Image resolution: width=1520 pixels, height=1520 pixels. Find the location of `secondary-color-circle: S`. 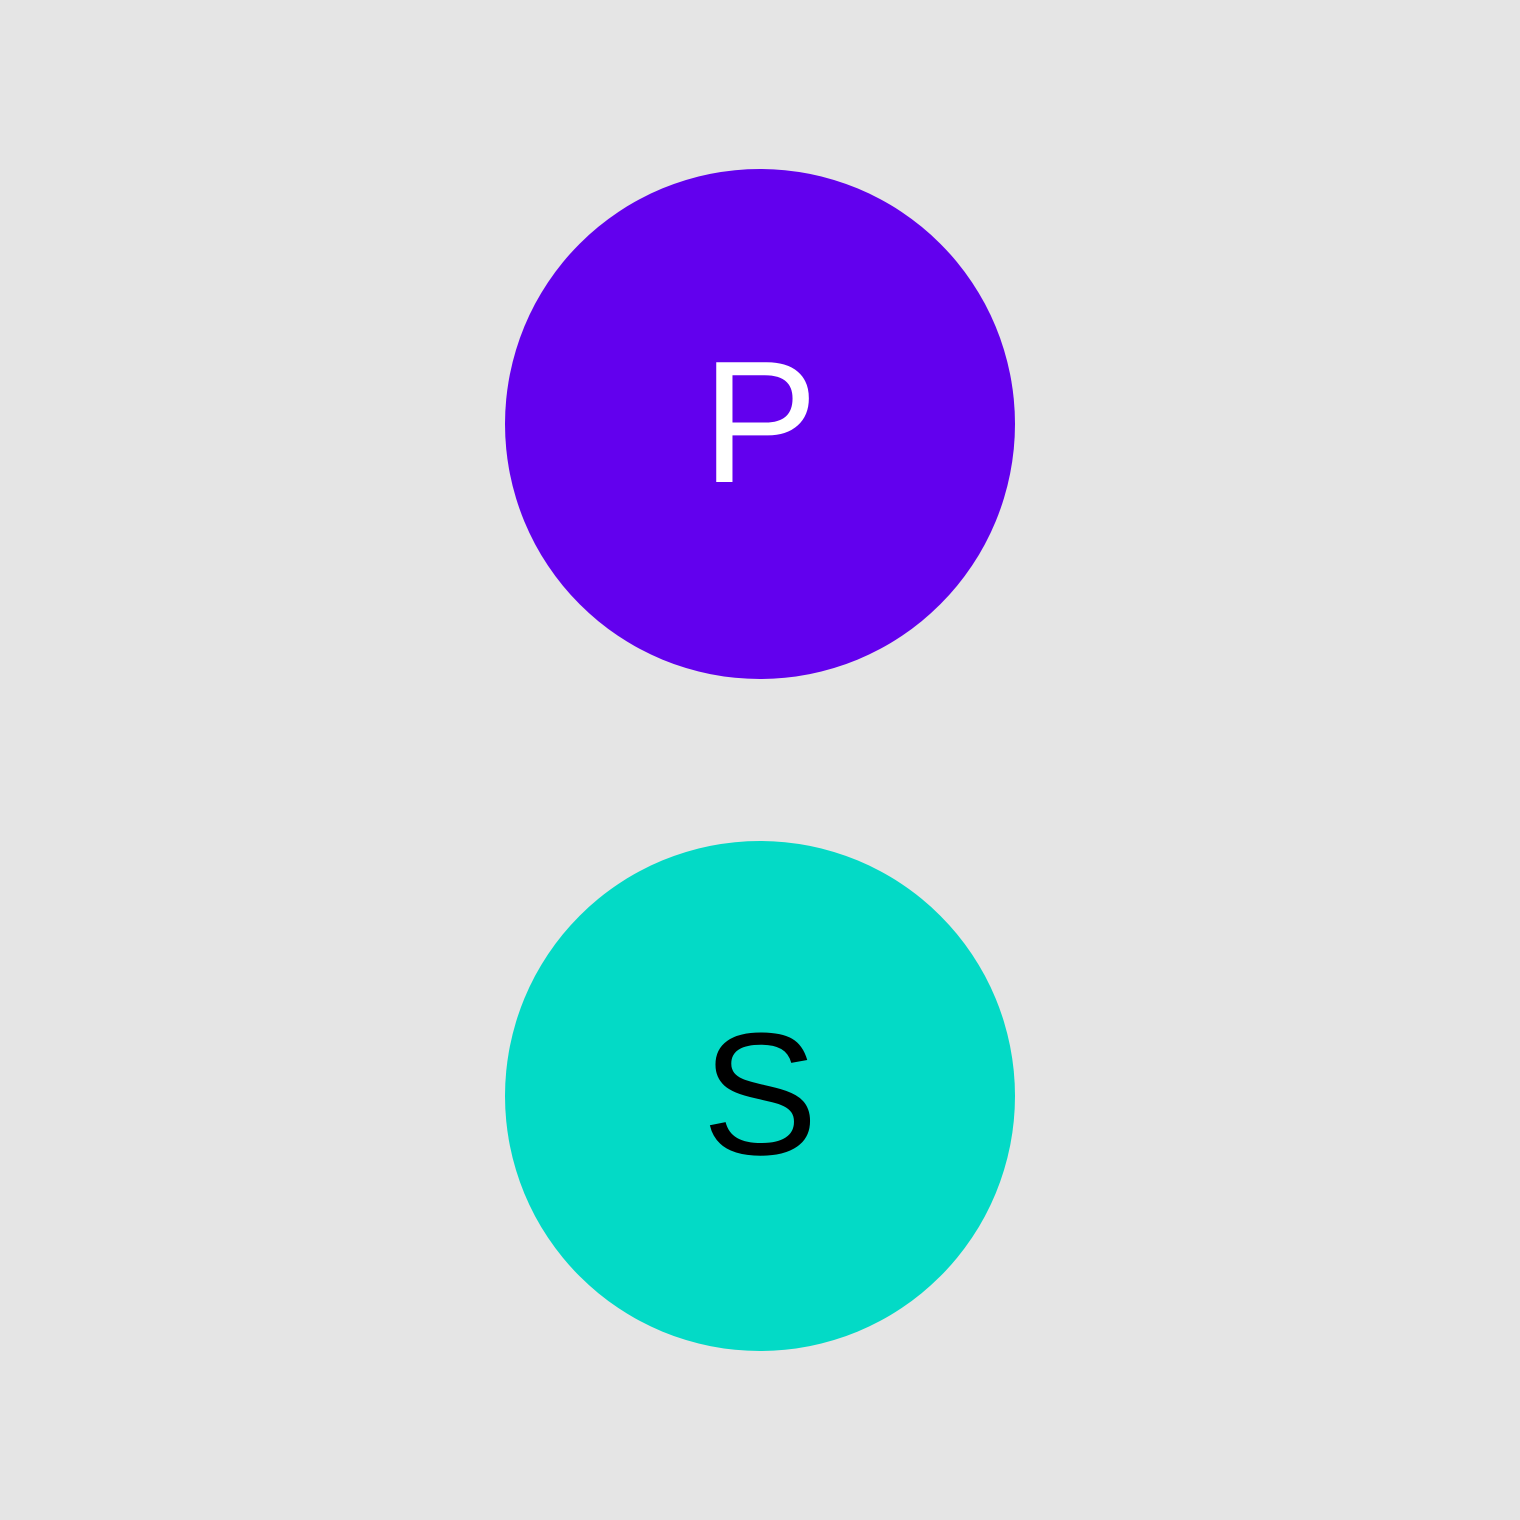

secondary-color-circle: S is located at coordinates (760, 1096).